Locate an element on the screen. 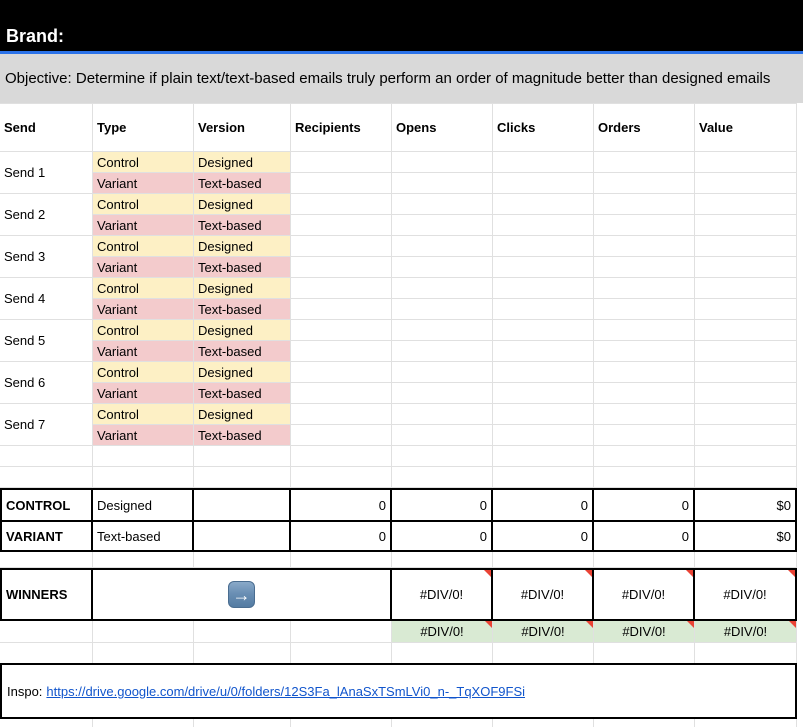  column-header-opens: Opens is located at coordinates (442, 127).